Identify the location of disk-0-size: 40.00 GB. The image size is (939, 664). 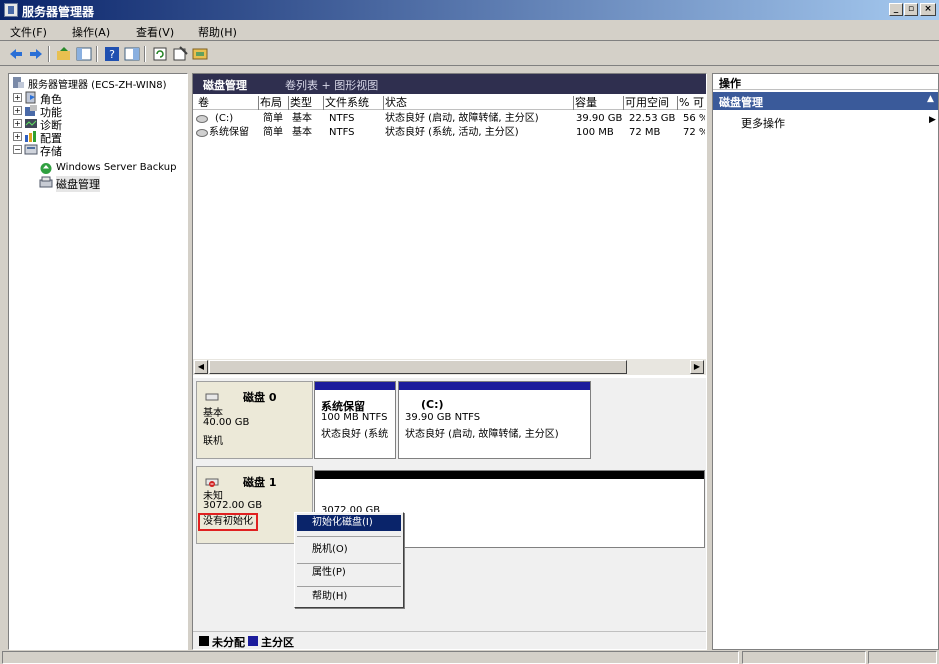
(226, 422).